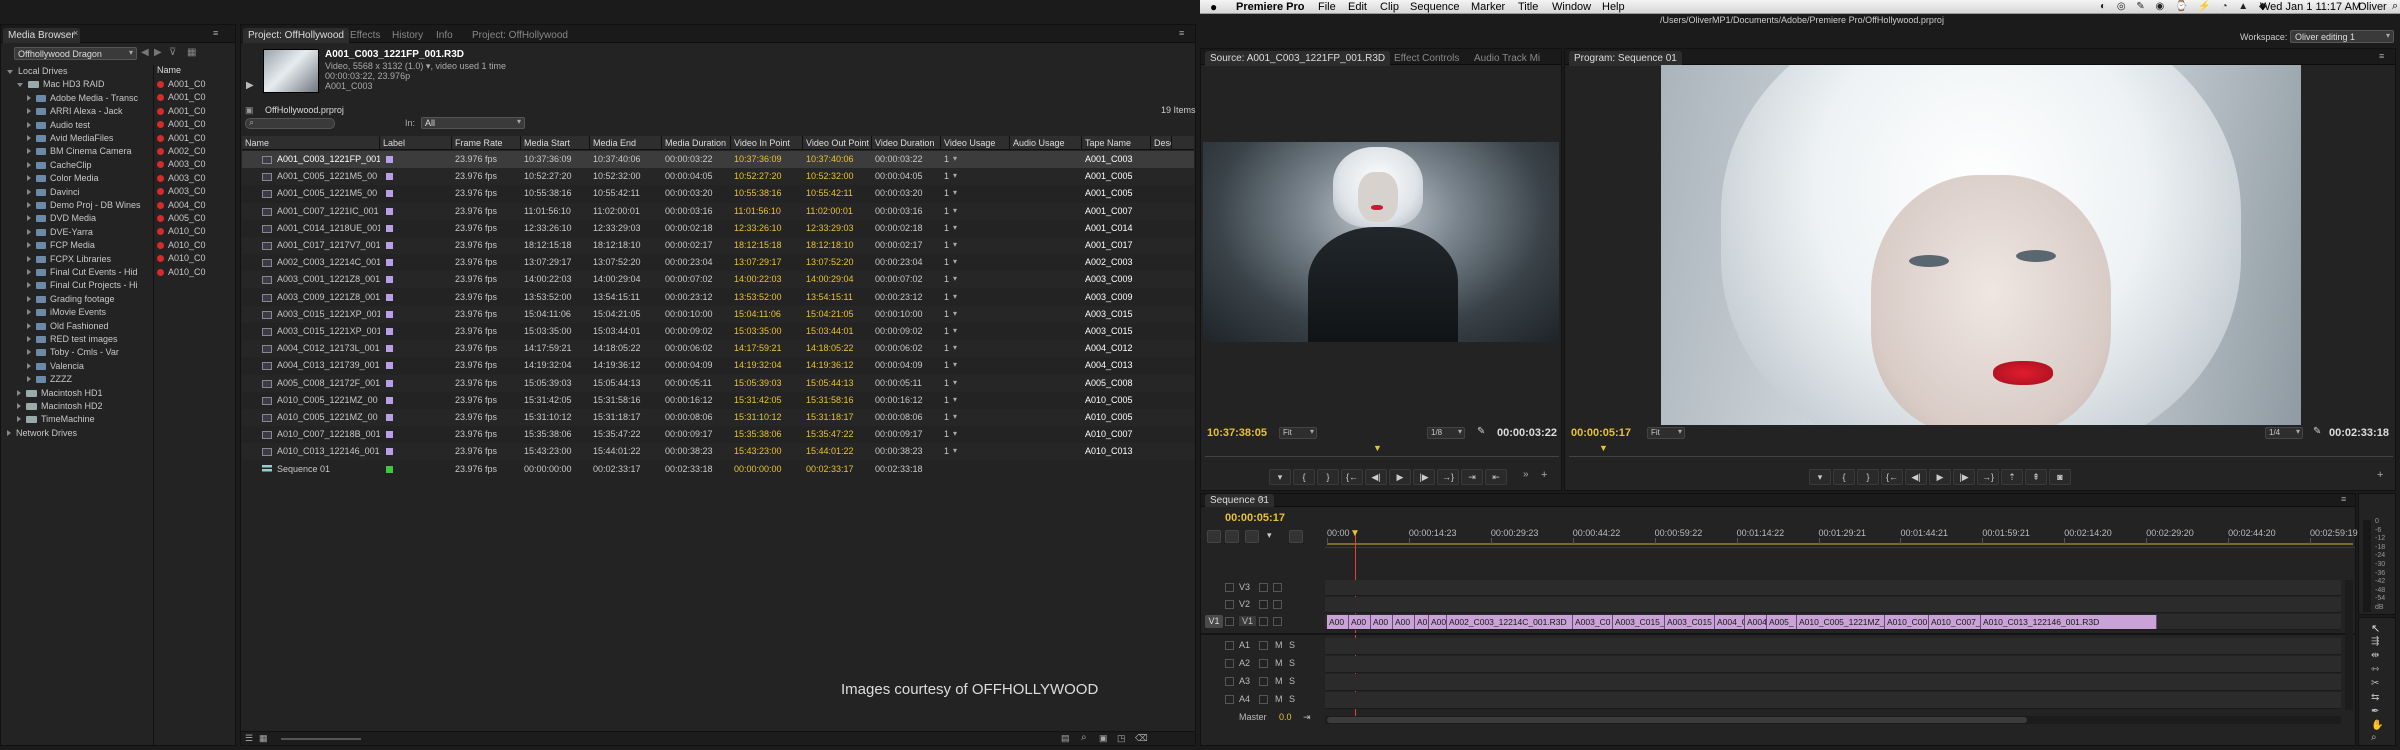 This screenshot has height=750, width=2400. Describe the element at coordinates (1448, 477) in the screenshot. I see `go-to-out-button: →}` at that location.